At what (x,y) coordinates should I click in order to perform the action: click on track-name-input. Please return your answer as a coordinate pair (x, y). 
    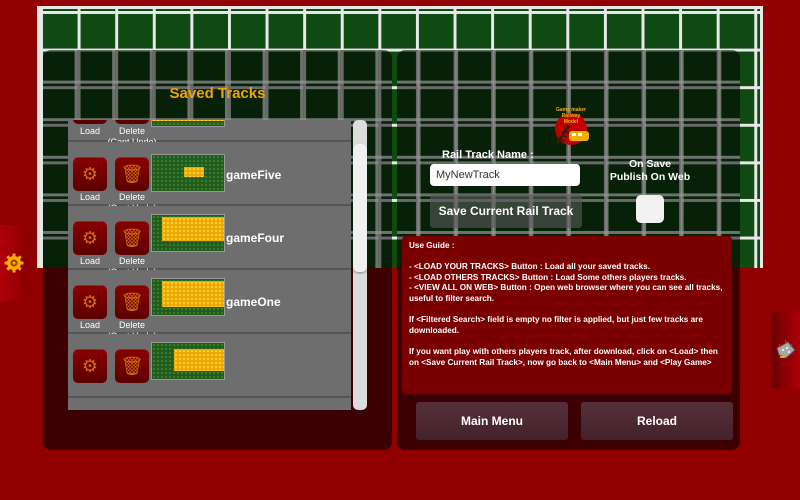
    Looking at the image, I should click on (505, 175).